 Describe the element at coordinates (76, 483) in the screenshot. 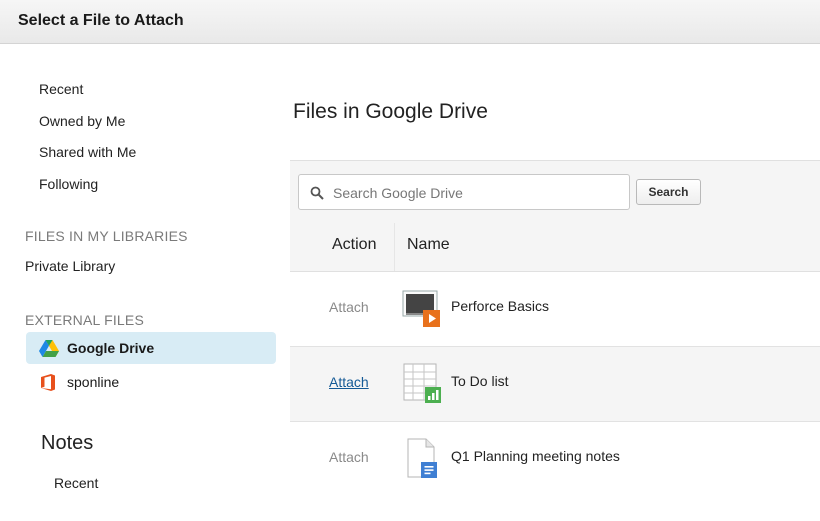

I see `notes-item-recent: Recent` at that location.